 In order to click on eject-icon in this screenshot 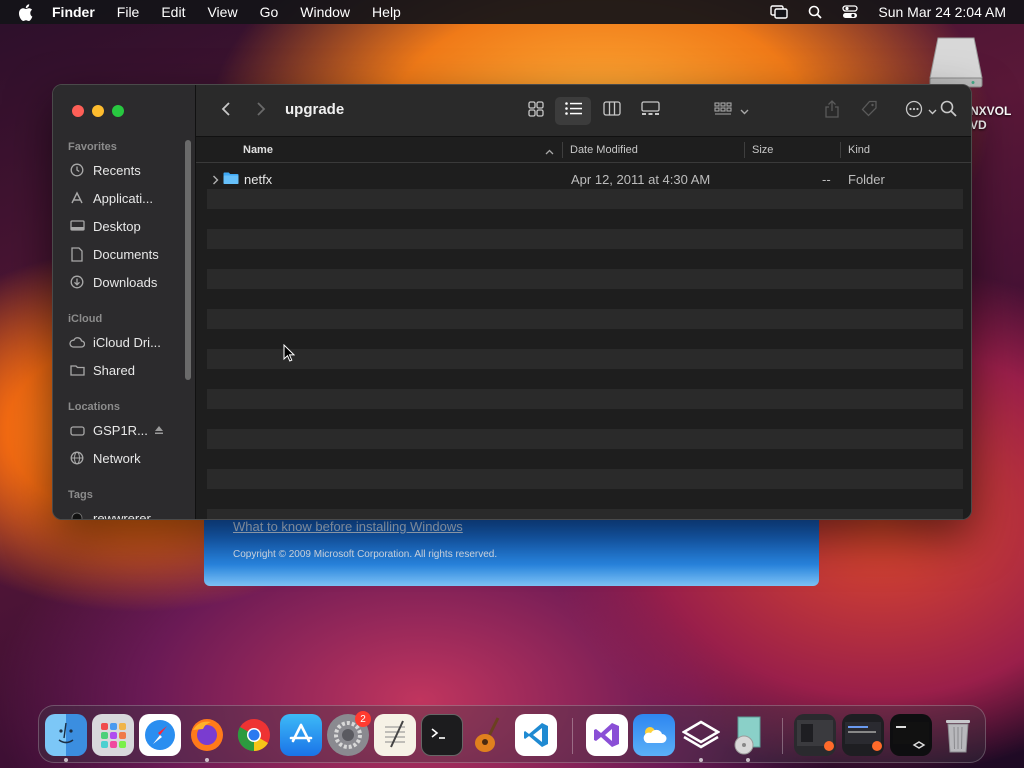, I will do `click(159, 430)`.